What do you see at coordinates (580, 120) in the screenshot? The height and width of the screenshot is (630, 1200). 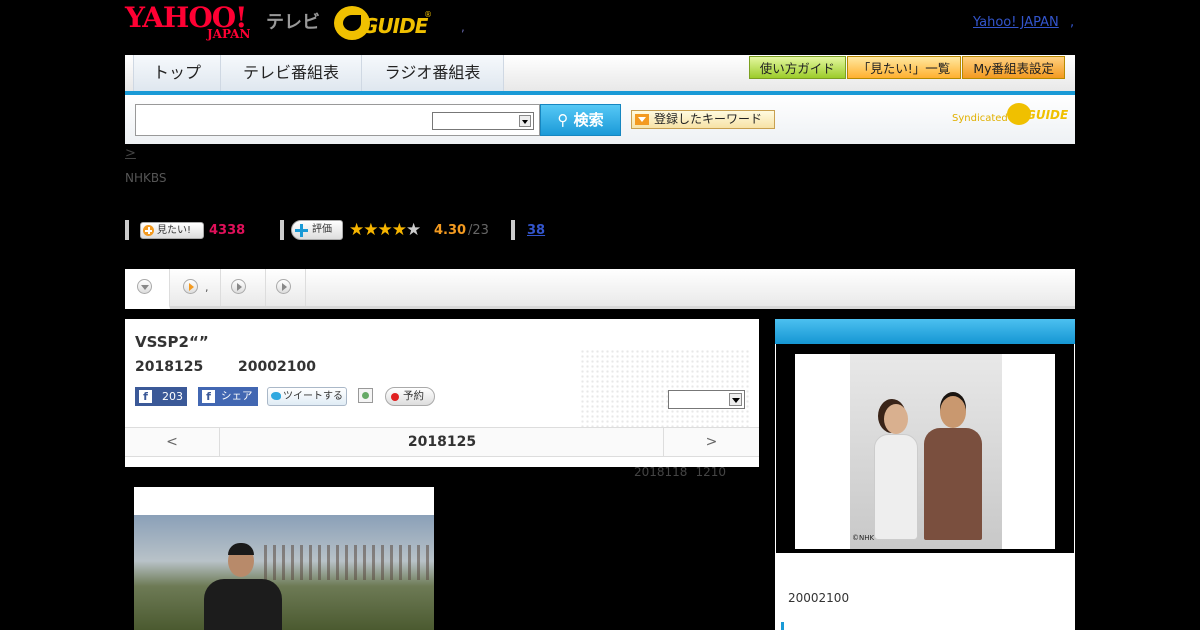 I see `search-button: ⚲ 検索` at bounding box center [580, 120].